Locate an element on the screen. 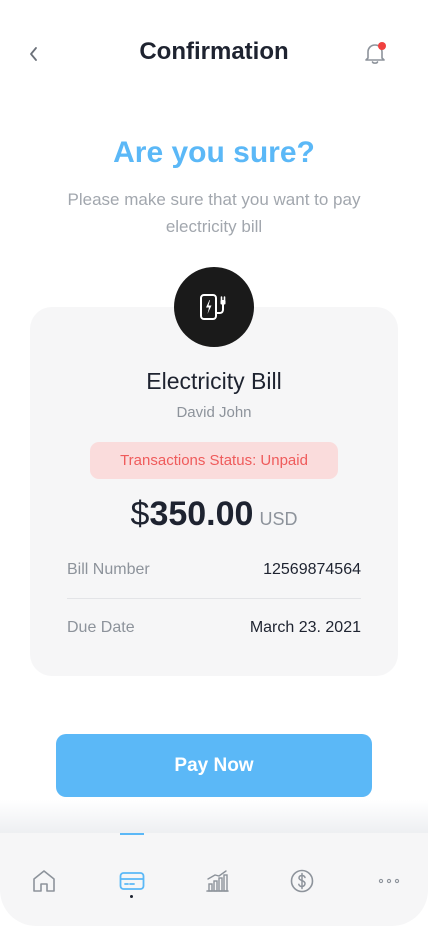  tab-cards is located at coordinates (132, 881).